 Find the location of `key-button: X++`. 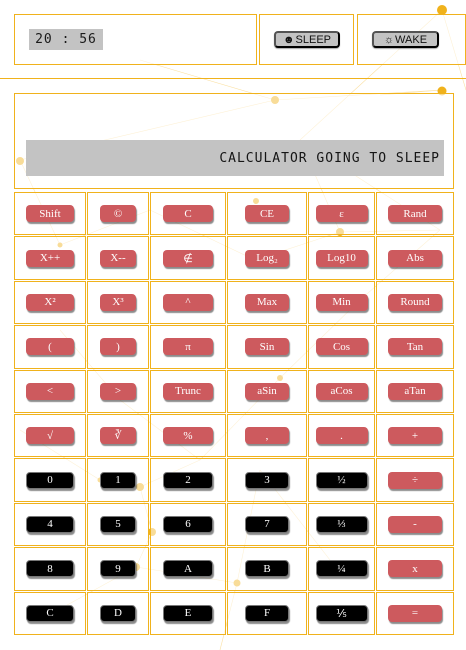

key-button: X++ is located at coordinates (50, 258).